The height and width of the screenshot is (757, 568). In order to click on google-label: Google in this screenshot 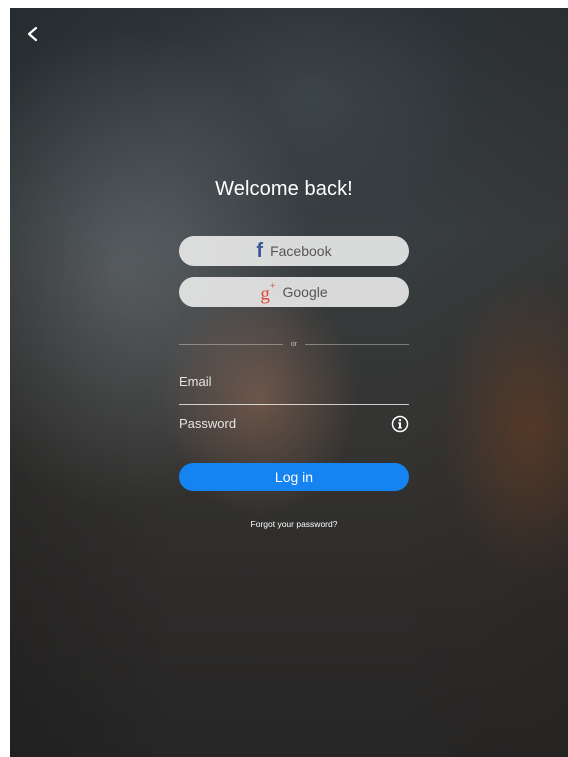, I will do `click(305, 292)`.